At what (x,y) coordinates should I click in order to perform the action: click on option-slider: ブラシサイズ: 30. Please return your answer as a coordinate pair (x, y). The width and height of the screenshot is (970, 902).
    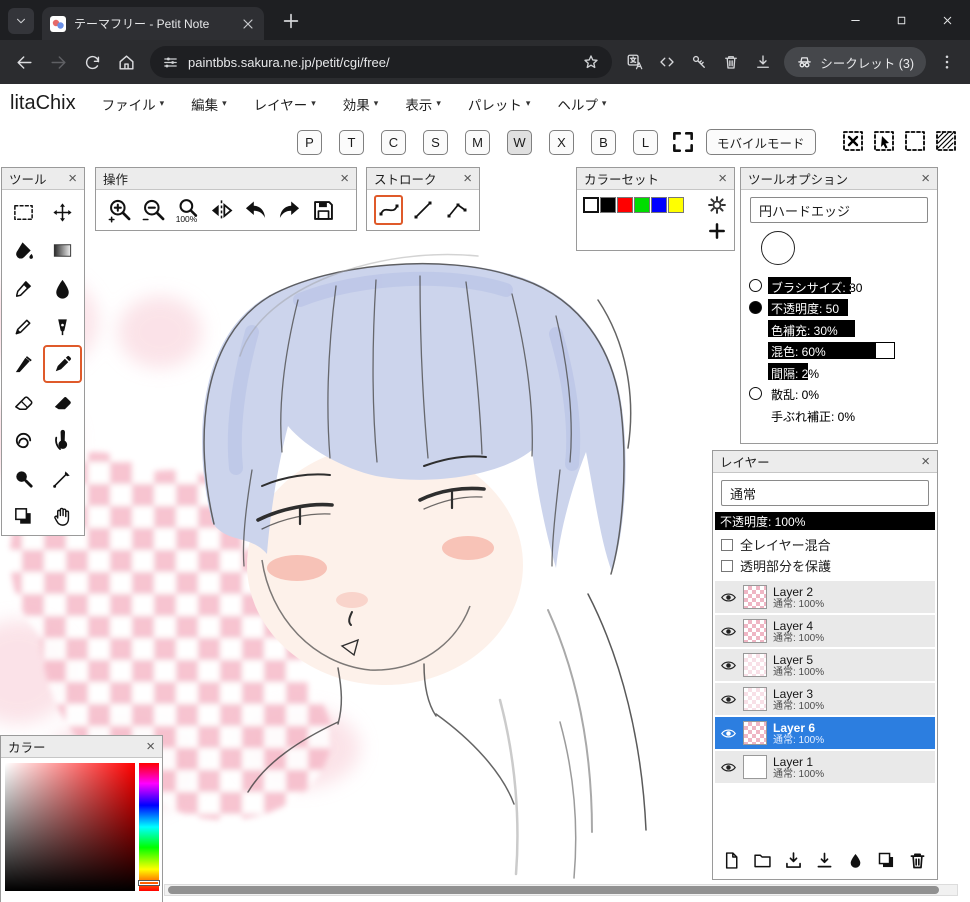
    Looking at the image, I should click on (847, 286).